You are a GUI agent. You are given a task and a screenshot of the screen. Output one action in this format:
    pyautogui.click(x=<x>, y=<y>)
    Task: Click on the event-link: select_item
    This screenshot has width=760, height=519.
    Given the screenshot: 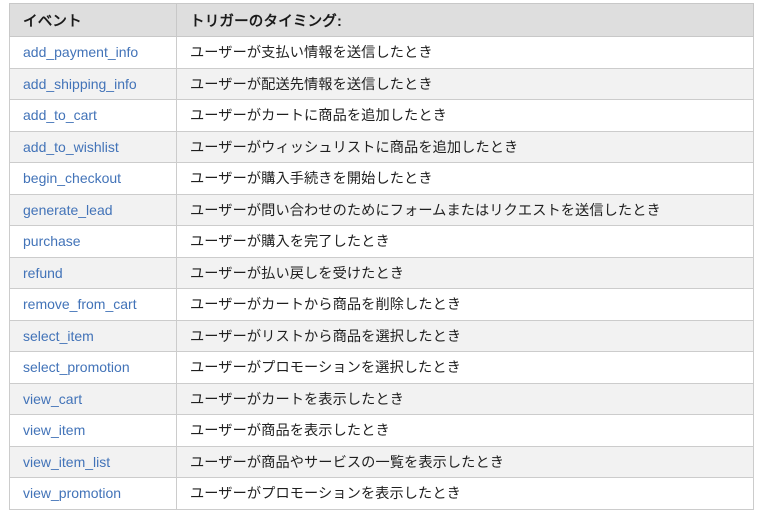 What is the action you would take?
    pyautogui.click(x=58, y=336)
    